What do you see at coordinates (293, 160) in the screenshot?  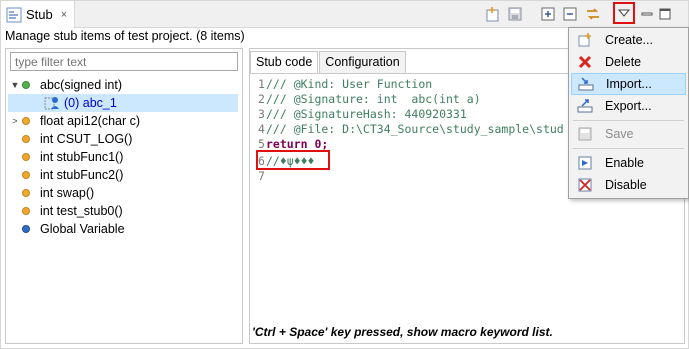 I see `line-highlight-box` at bounding box center [293, 160].